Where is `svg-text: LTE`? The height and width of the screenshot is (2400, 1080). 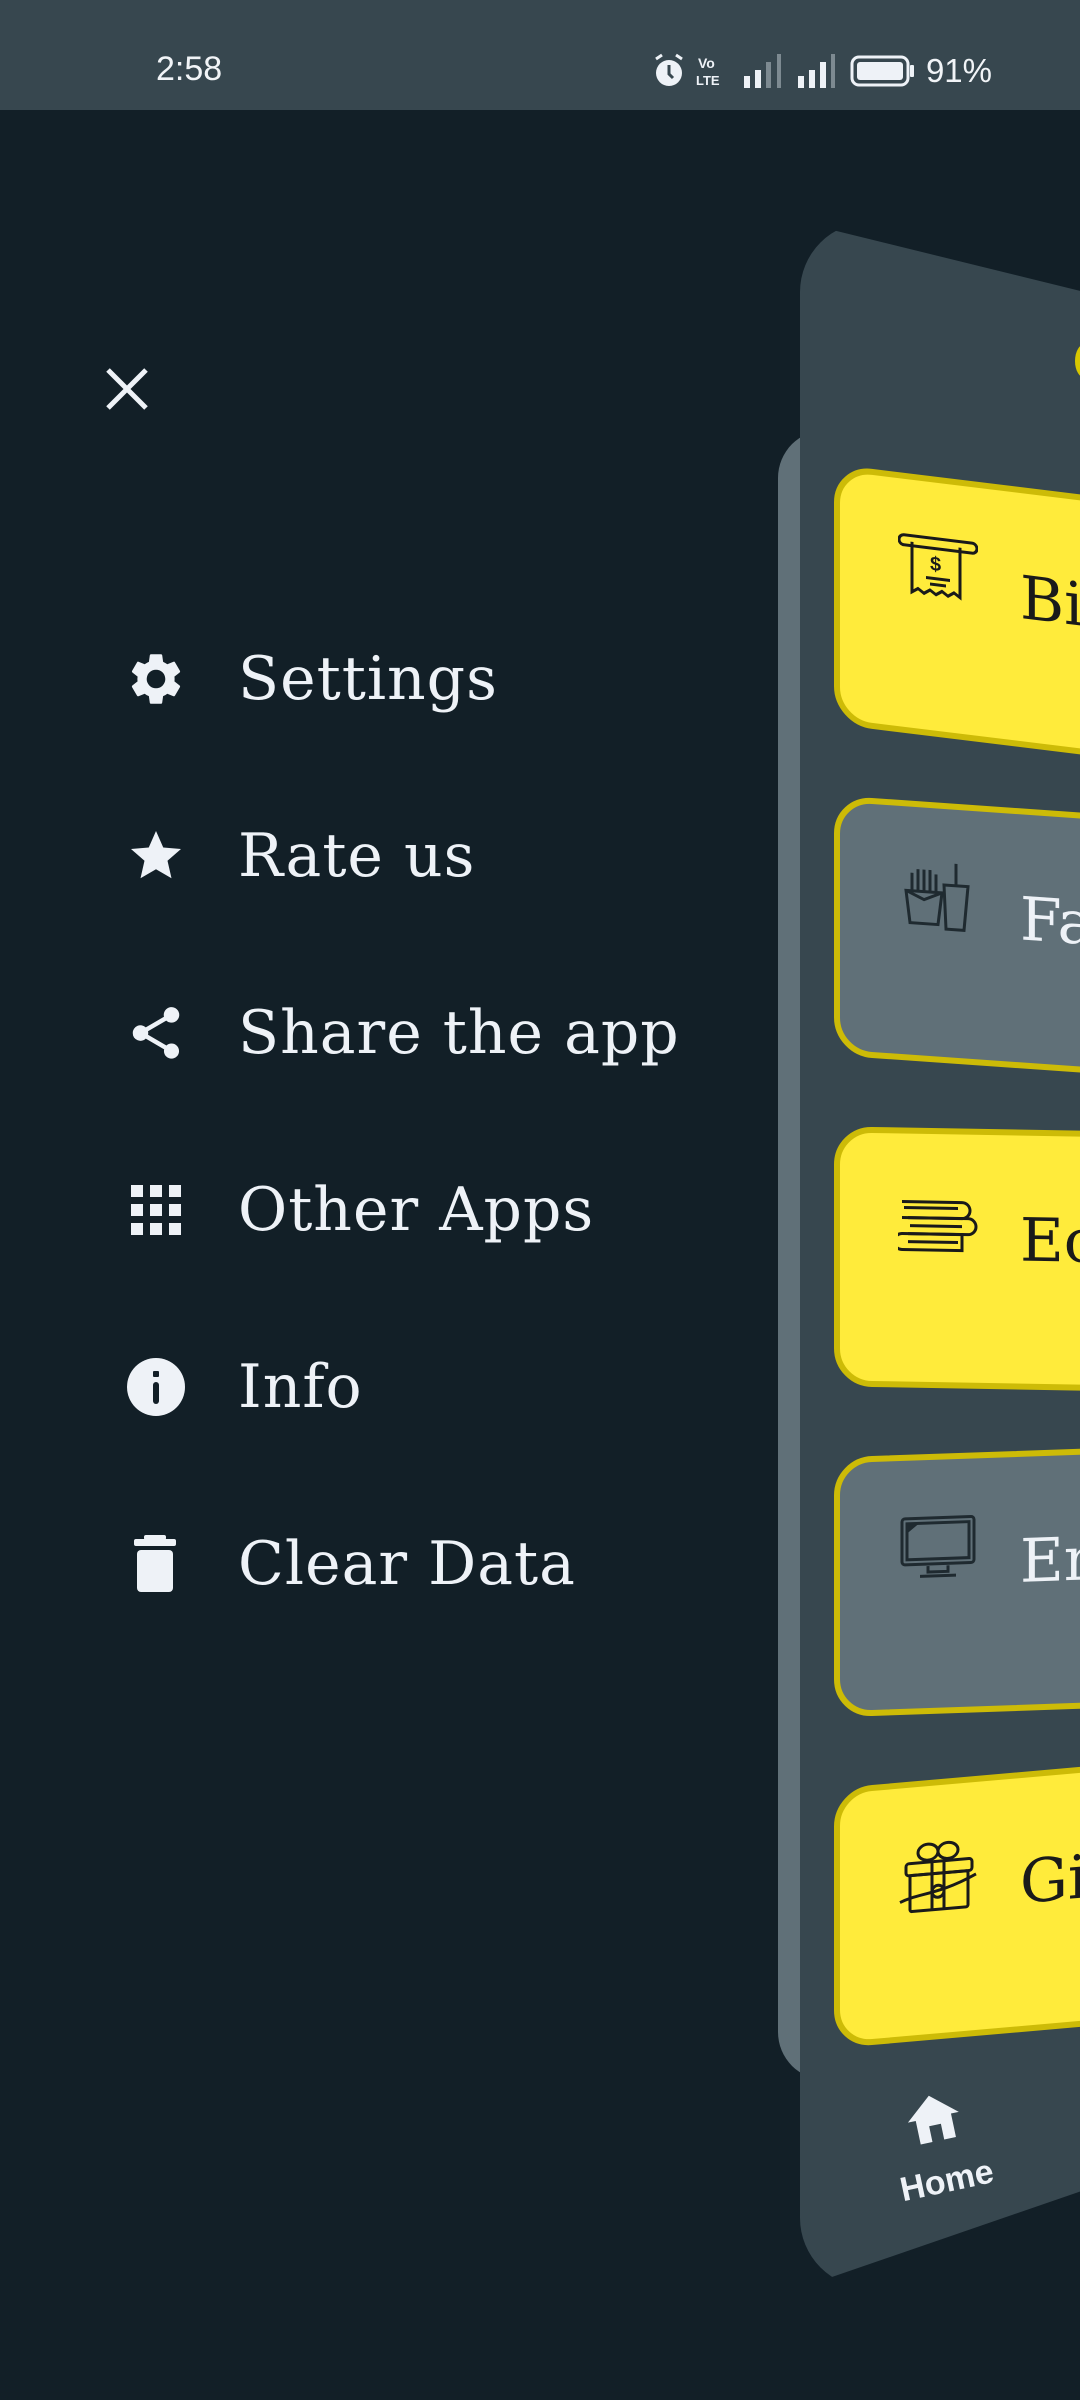
svg-text: LTE is located at coordinates (708, 80).